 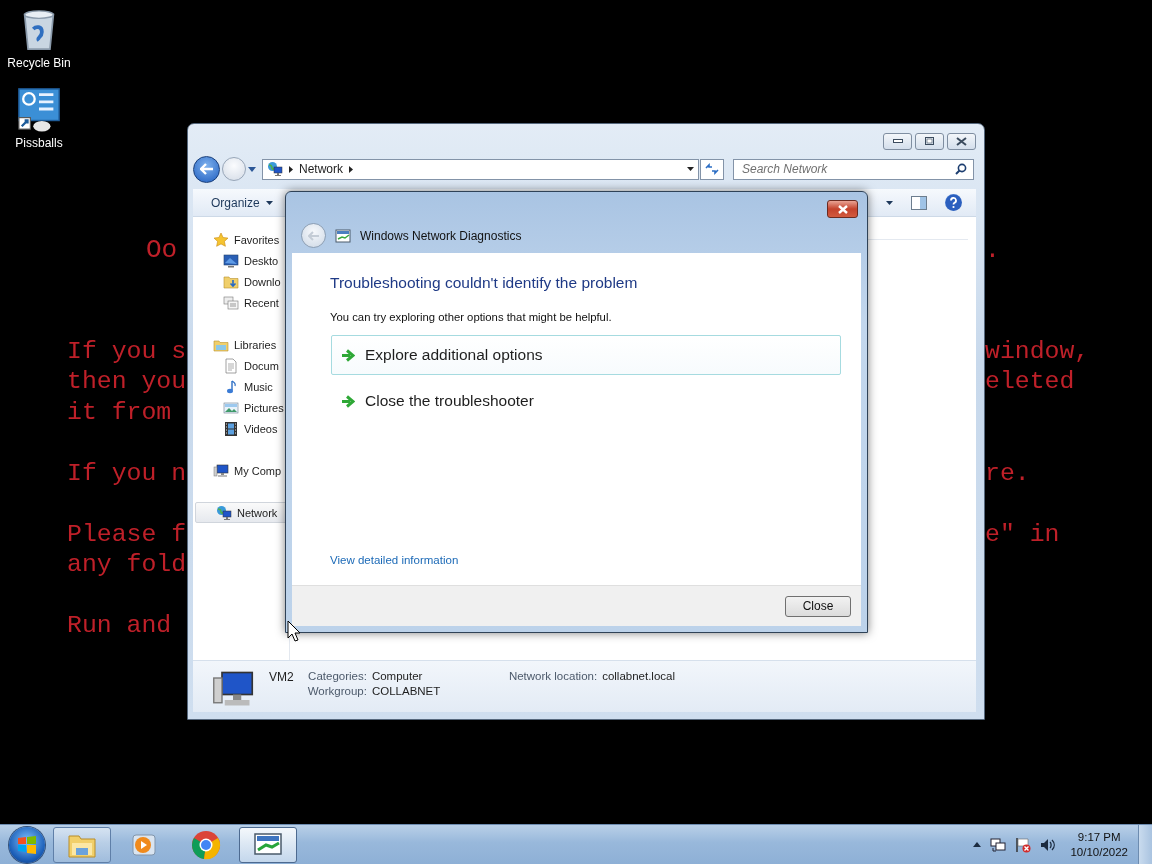 What do you see at coordinates (586, 355) in the screenshot?
I see `option-link: Explore additional options` at bounding box center [586, 355].